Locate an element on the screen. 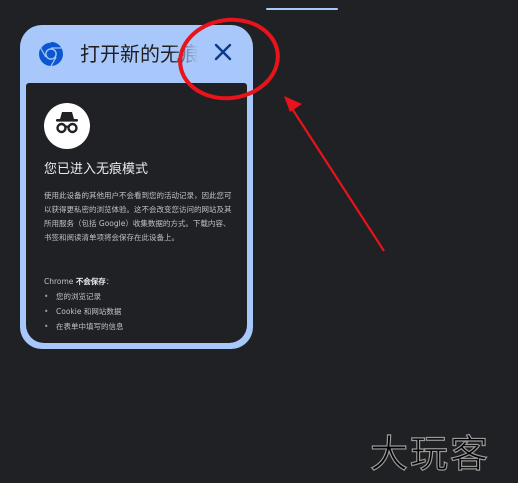 This screenshot has width=518, height=483. annotation-arrow-shaft is located at coordinates (337, 179).